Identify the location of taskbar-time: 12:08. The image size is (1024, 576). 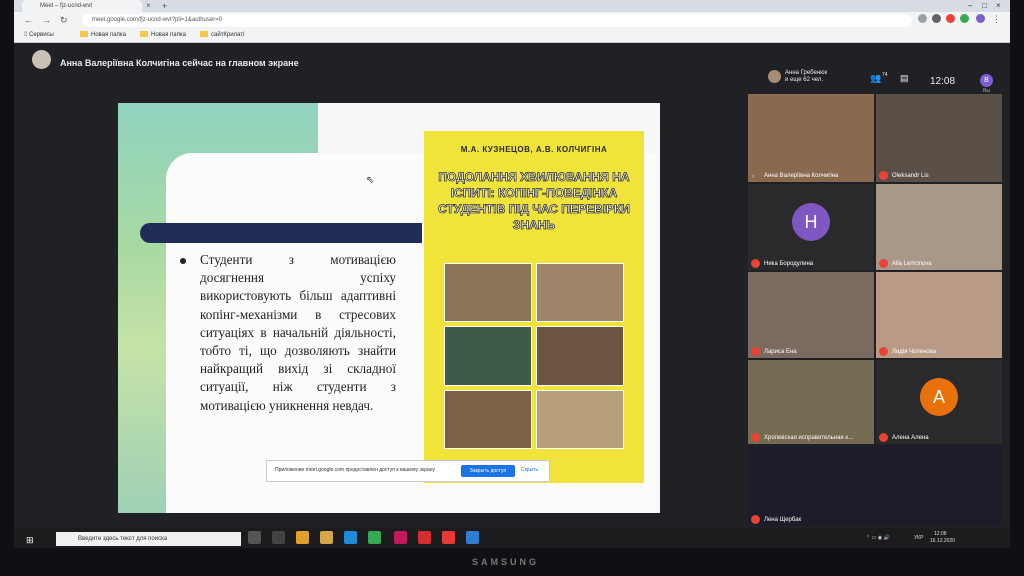
(940, 534).